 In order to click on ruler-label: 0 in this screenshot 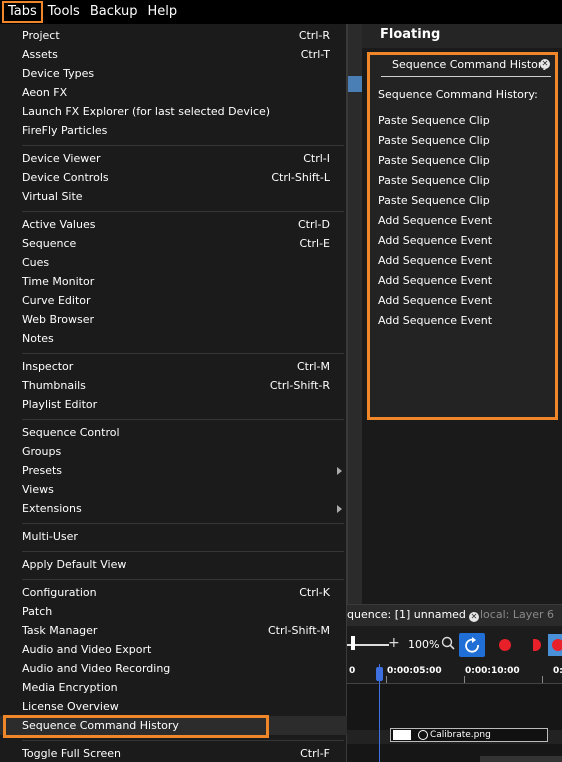, I will do `click(352, 671)`.